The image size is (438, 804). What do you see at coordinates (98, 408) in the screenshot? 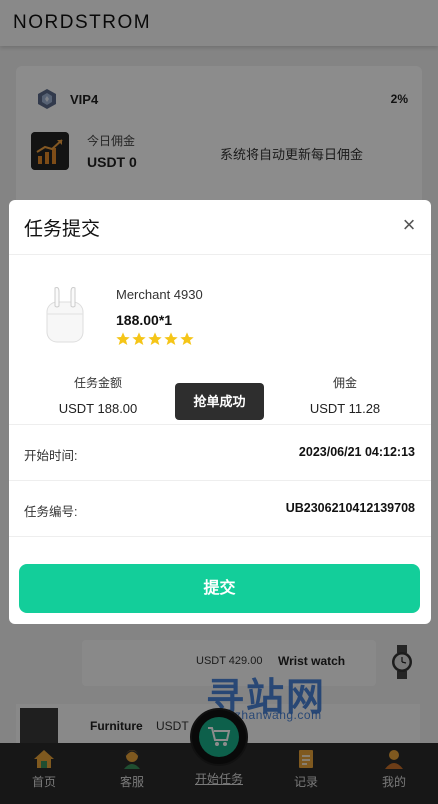
I see `task-amount-value: USDT 188.00` at bounding box center [98, 408].